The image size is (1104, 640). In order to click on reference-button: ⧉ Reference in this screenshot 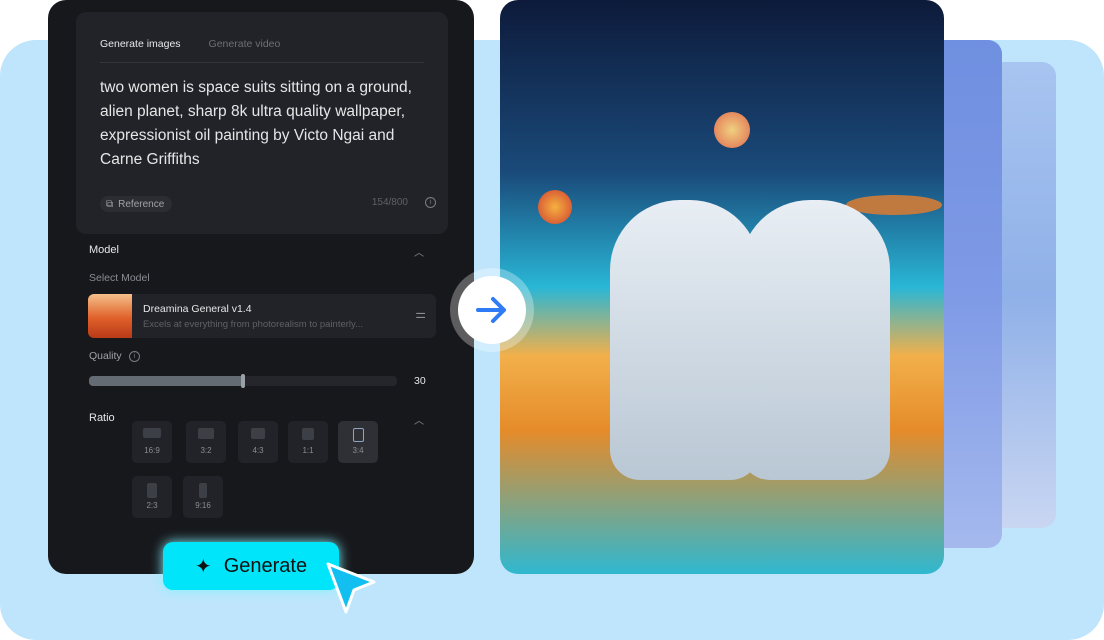, I will do `click(136, 204)`.